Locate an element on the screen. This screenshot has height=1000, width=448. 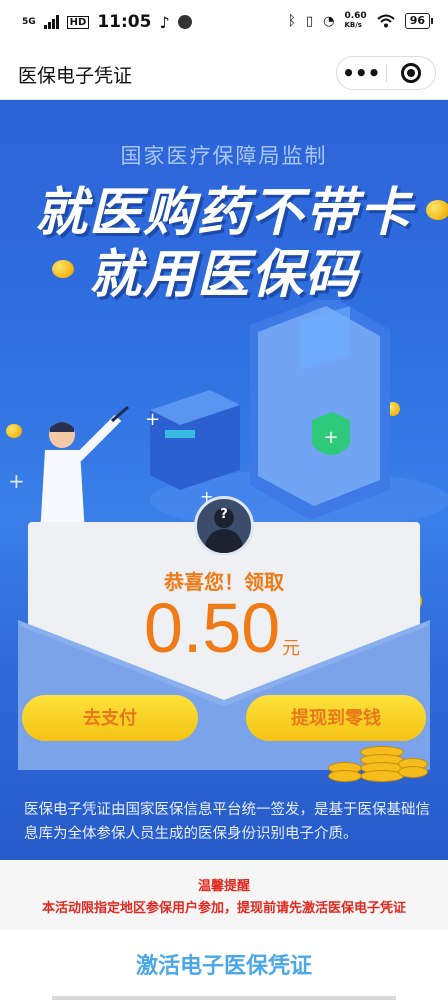
hero-subtitle: 国家医疗保障局监制 is located at coordinates (224, 156).